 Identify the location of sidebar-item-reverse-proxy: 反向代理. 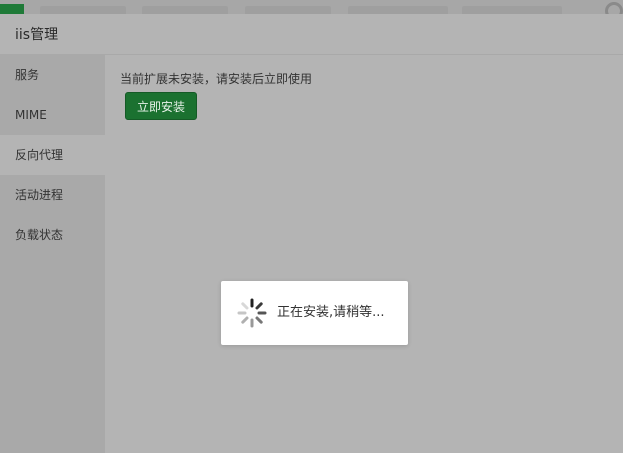
(52, 155).